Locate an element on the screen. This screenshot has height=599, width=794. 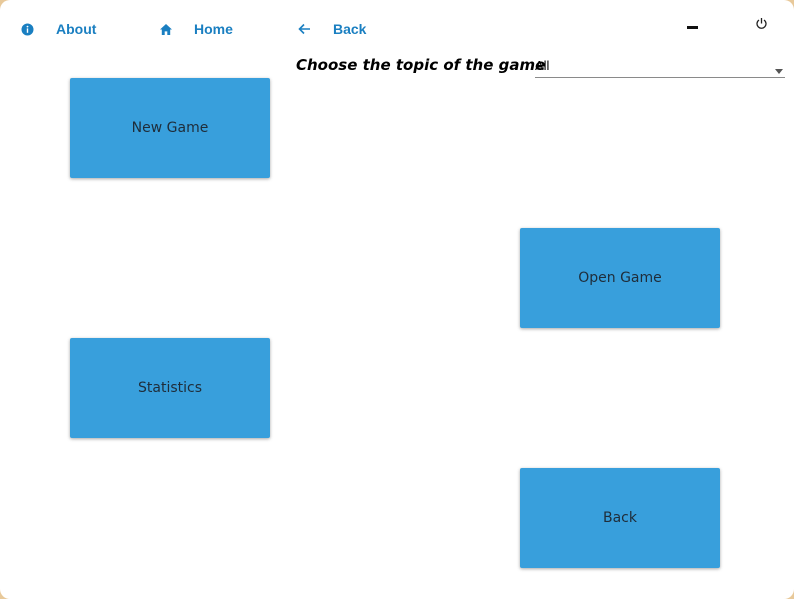
info-icon is located at coordinates (27, 29).